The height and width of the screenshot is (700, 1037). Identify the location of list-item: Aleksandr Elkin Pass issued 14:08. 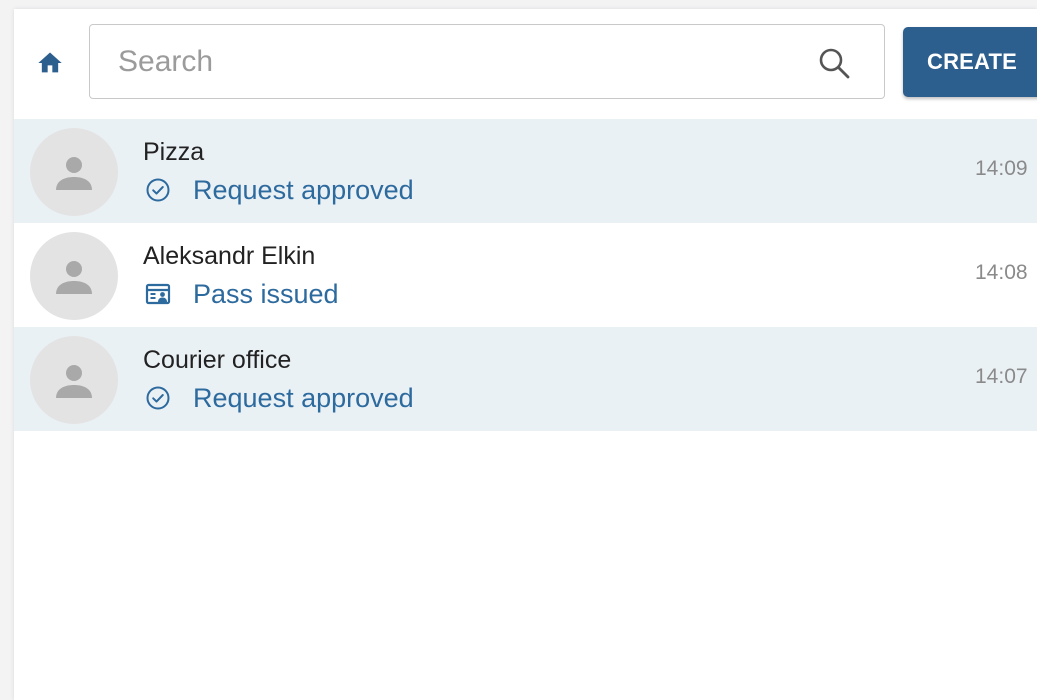
(525, 275).